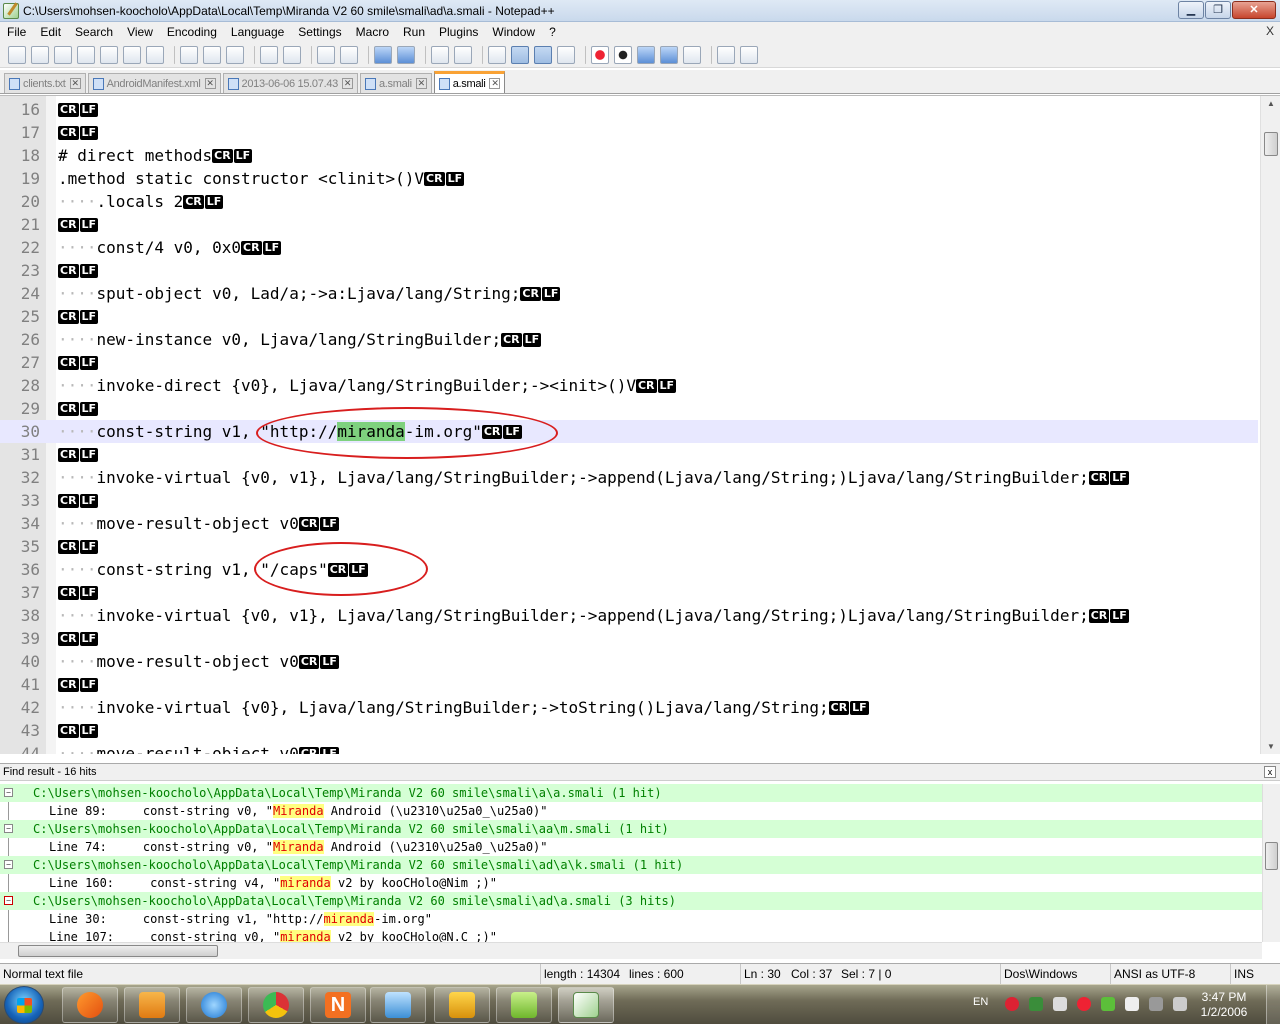  I want to click on network-icon, so click(1036, 1004).